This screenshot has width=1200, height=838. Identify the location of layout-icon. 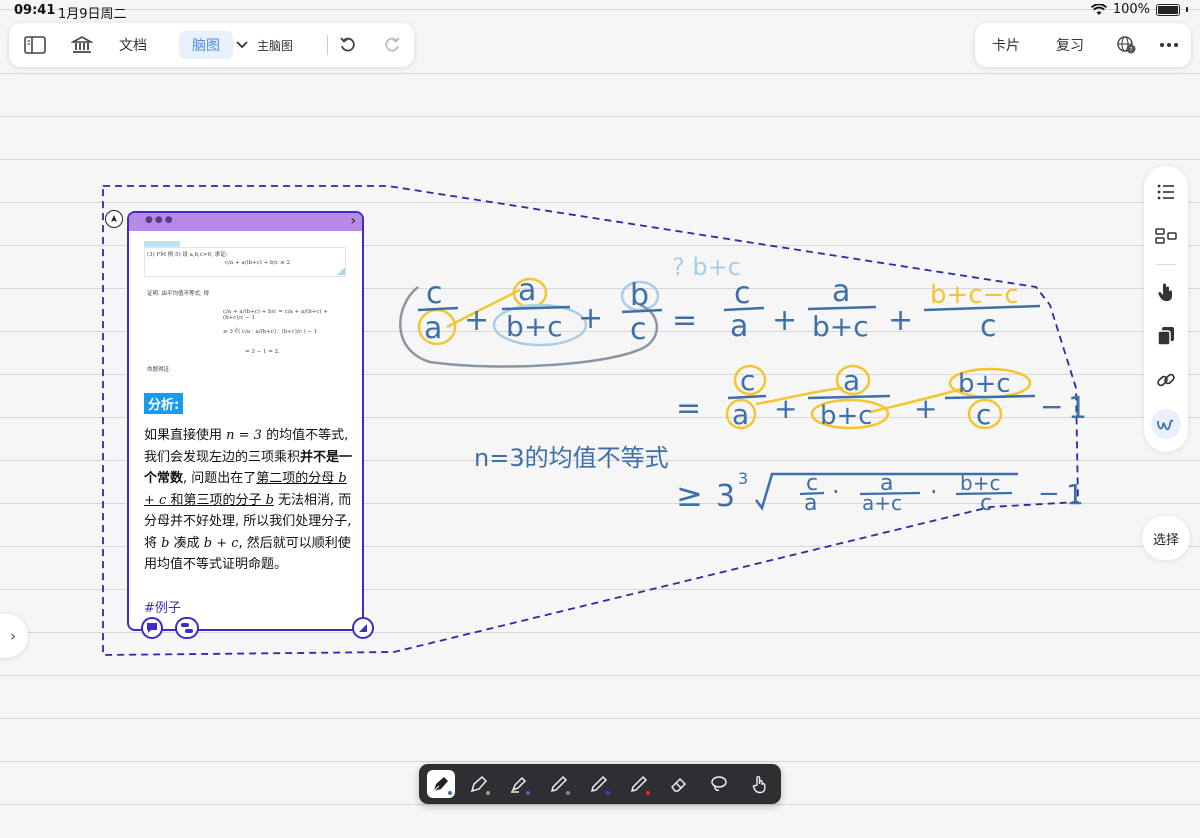
(1166, 236).